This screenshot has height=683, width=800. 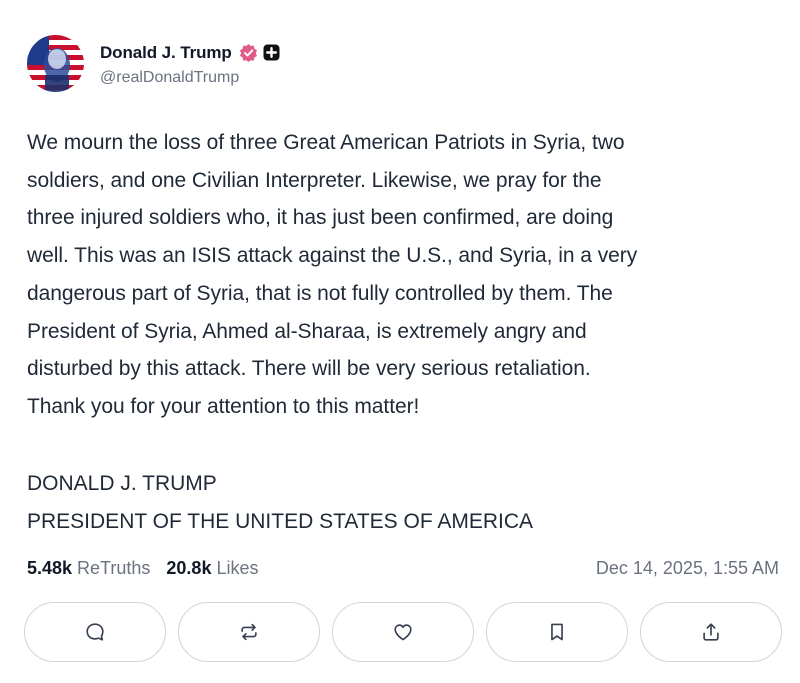 I want to click on bookmark-button, so click(x=557, y=632).